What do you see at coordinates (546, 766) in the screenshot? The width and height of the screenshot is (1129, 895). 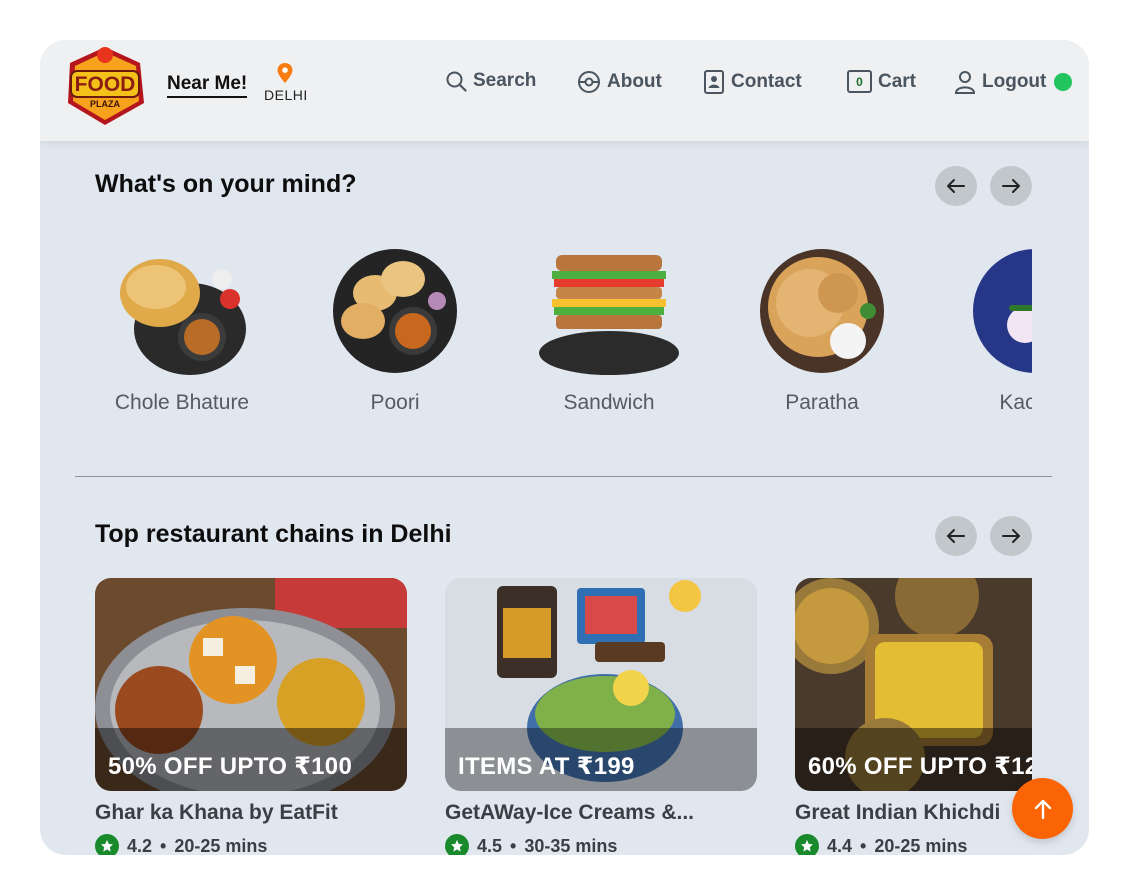 I see `offer-text: ITEMS AT ₹199` at bounding box center [546, 766].